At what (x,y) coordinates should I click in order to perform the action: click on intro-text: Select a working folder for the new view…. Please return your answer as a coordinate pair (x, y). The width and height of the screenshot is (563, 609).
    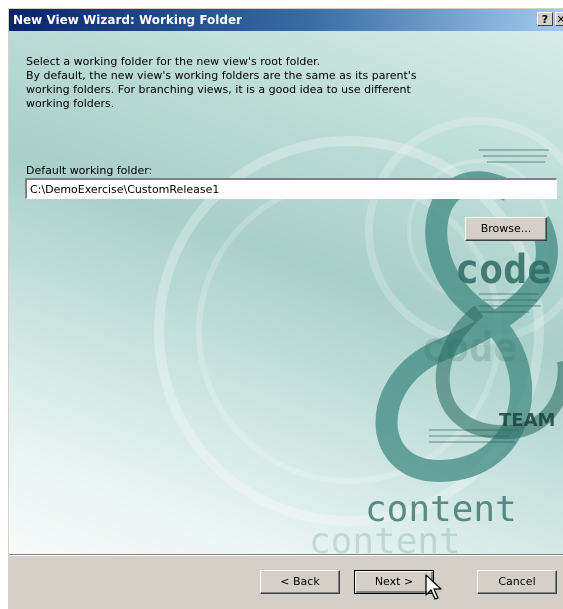
    Looking at the image, I should click on (221, 82).